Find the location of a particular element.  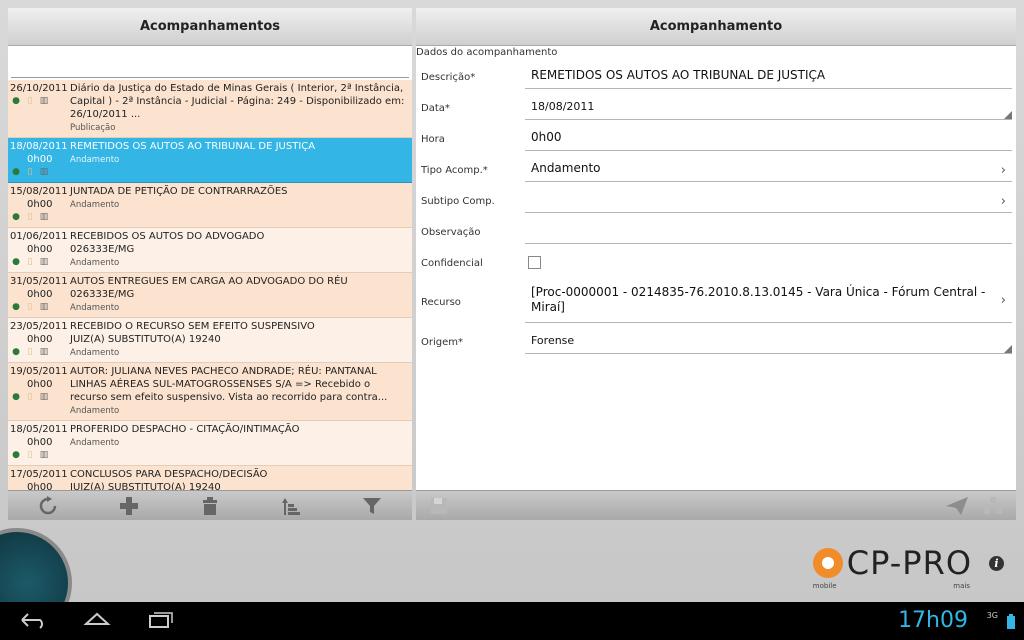

origem-field: Forense is located at coordinates (768, 342).